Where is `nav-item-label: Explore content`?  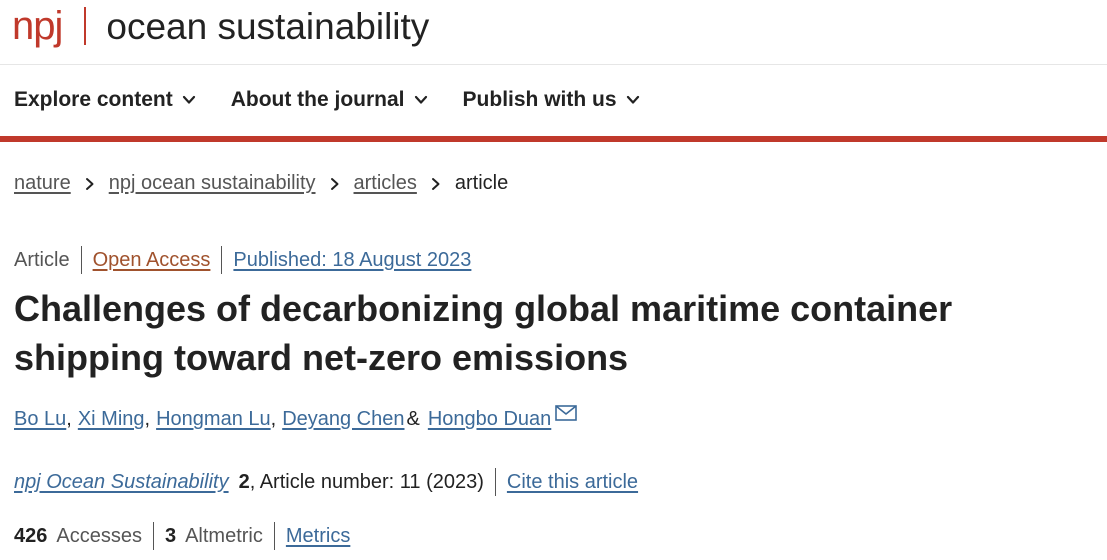
nav-item-label: Explore content is located at coordinates (93, 99).